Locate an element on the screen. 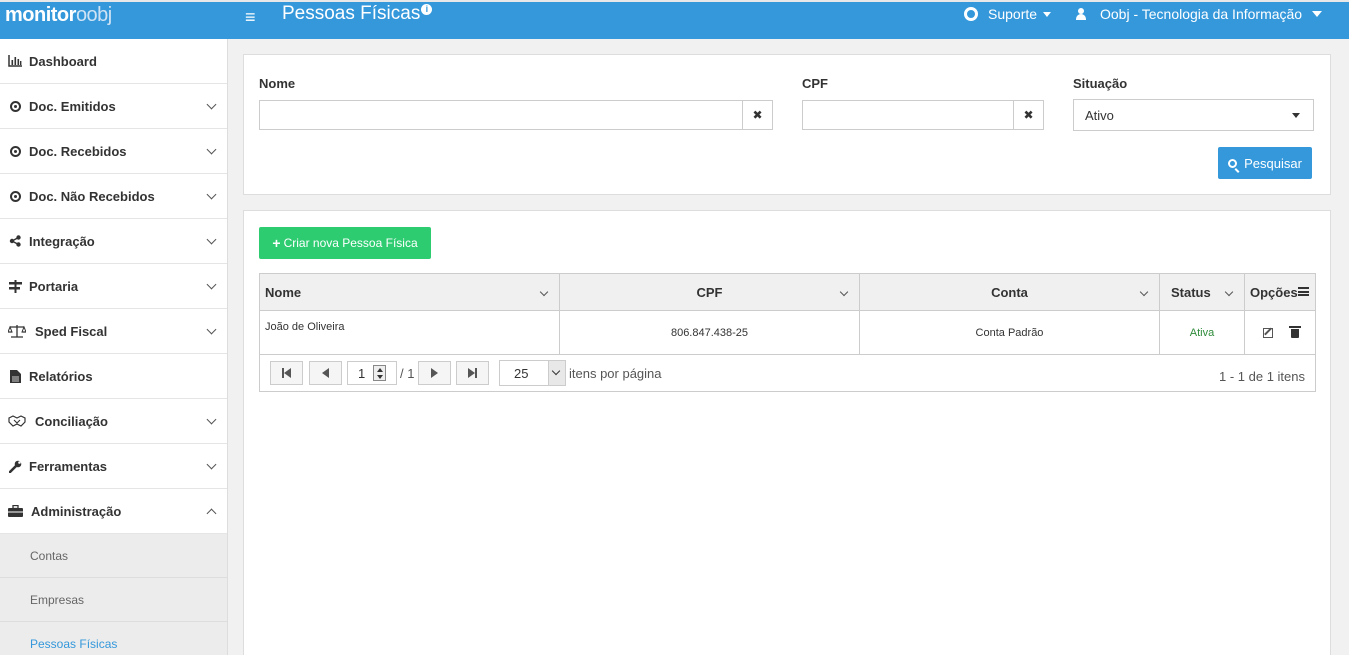 This screenshot has height=655, width=1349. situacao-value: Ativo is located at coordinates (1099, 115).